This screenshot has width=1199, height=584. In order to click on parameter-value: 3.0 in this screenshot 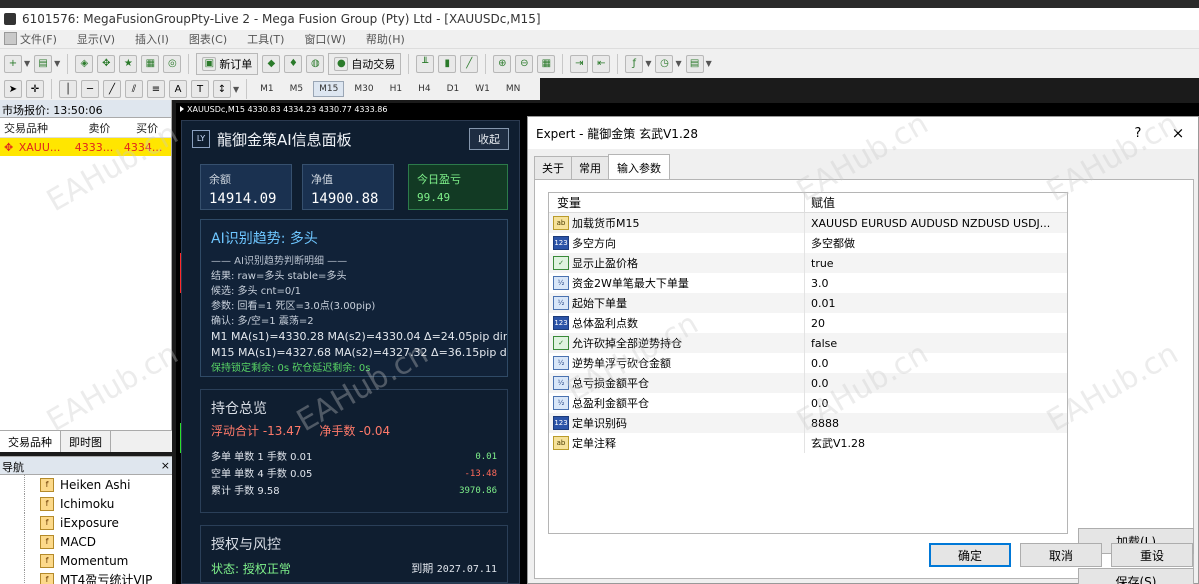, I will do `click(936, 283)`.